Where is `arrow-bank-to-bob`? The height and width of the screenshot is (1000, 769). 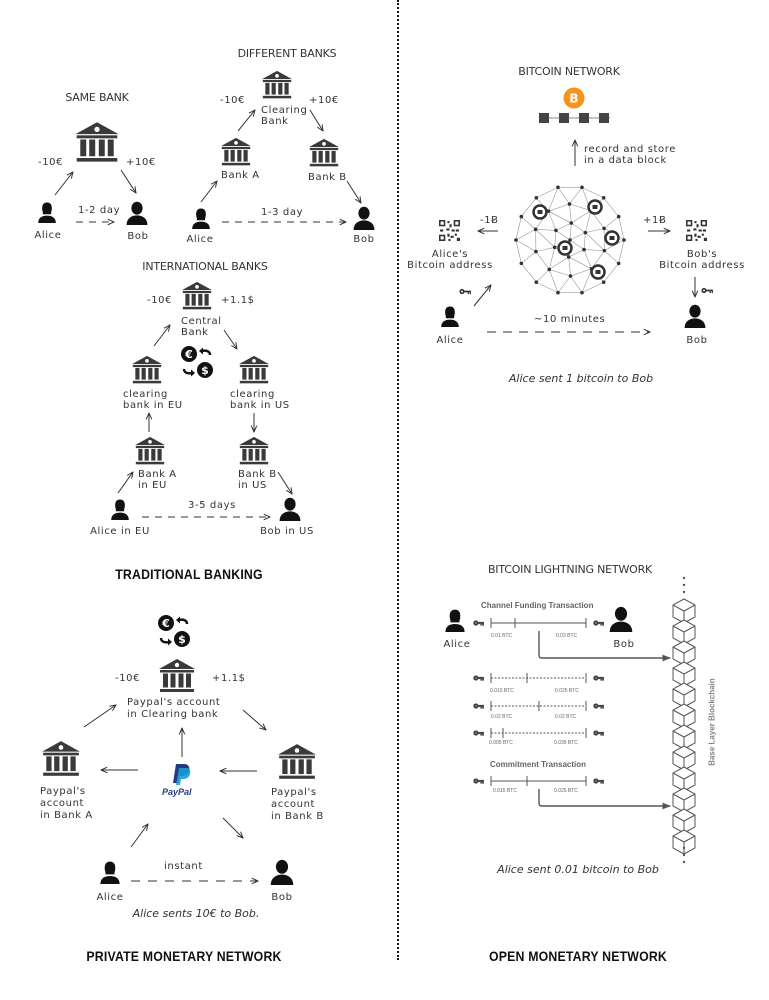 arrow-bank-to-bob is located at coordinates (128, 181).